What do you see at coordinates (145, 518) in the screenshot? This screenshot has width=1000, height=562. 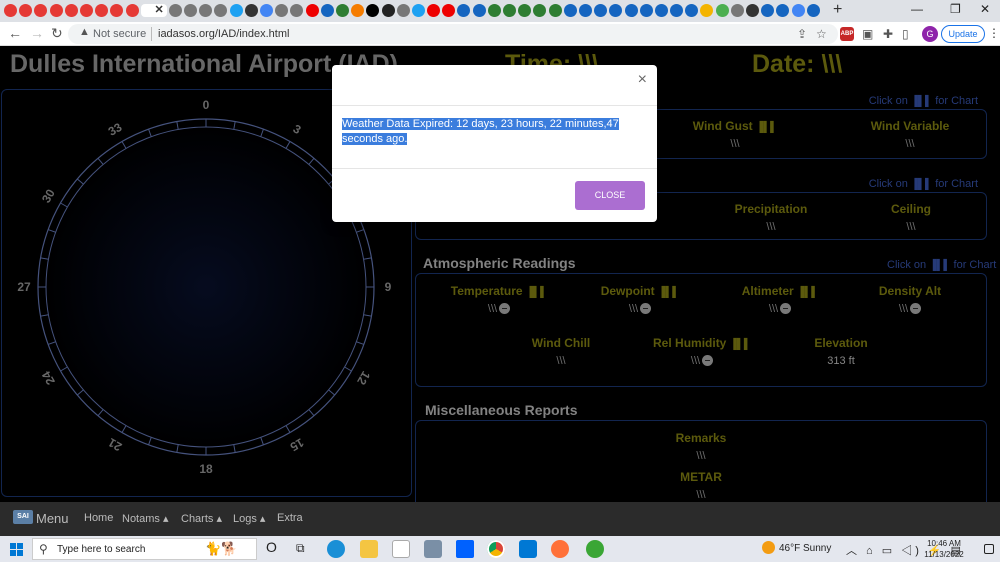 I see `nav-notams: Notams ▴` at bounding box center [145, 518].